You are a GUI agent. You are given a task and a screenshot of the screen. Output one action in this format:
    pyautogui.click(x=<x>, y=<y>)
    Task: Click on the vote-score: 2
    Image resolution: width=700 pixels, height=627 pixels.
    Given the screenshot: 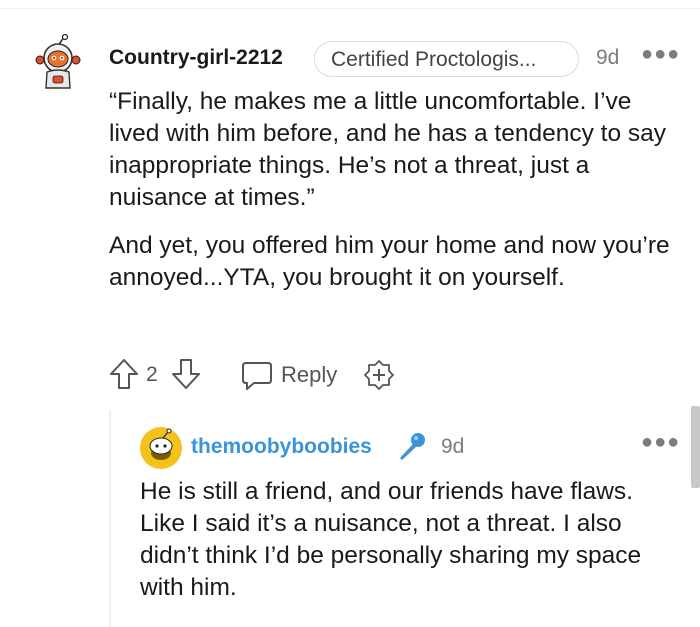 What is the action you would take?
    pyautogui.click(x=152, y=374)
    